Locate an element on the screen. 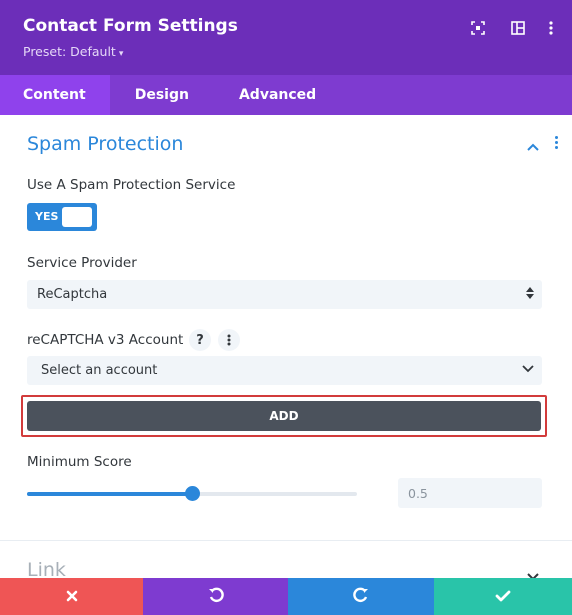  modal-header: Contact Form Settings Preset: Default ▾ is located at coordinates (286, 37).